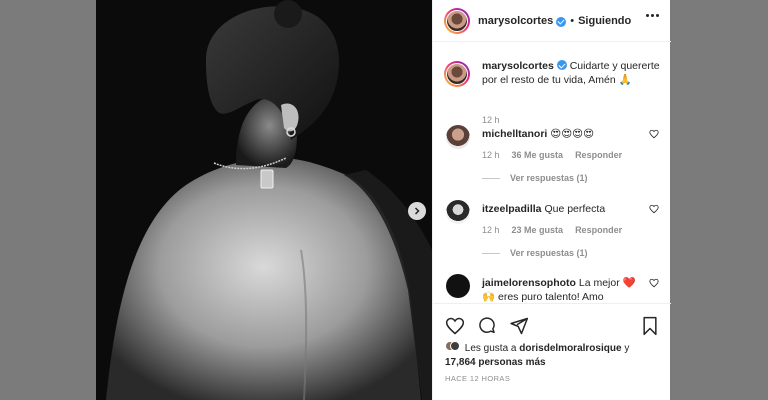  I want to click on author-avatar, so click(457, 20).